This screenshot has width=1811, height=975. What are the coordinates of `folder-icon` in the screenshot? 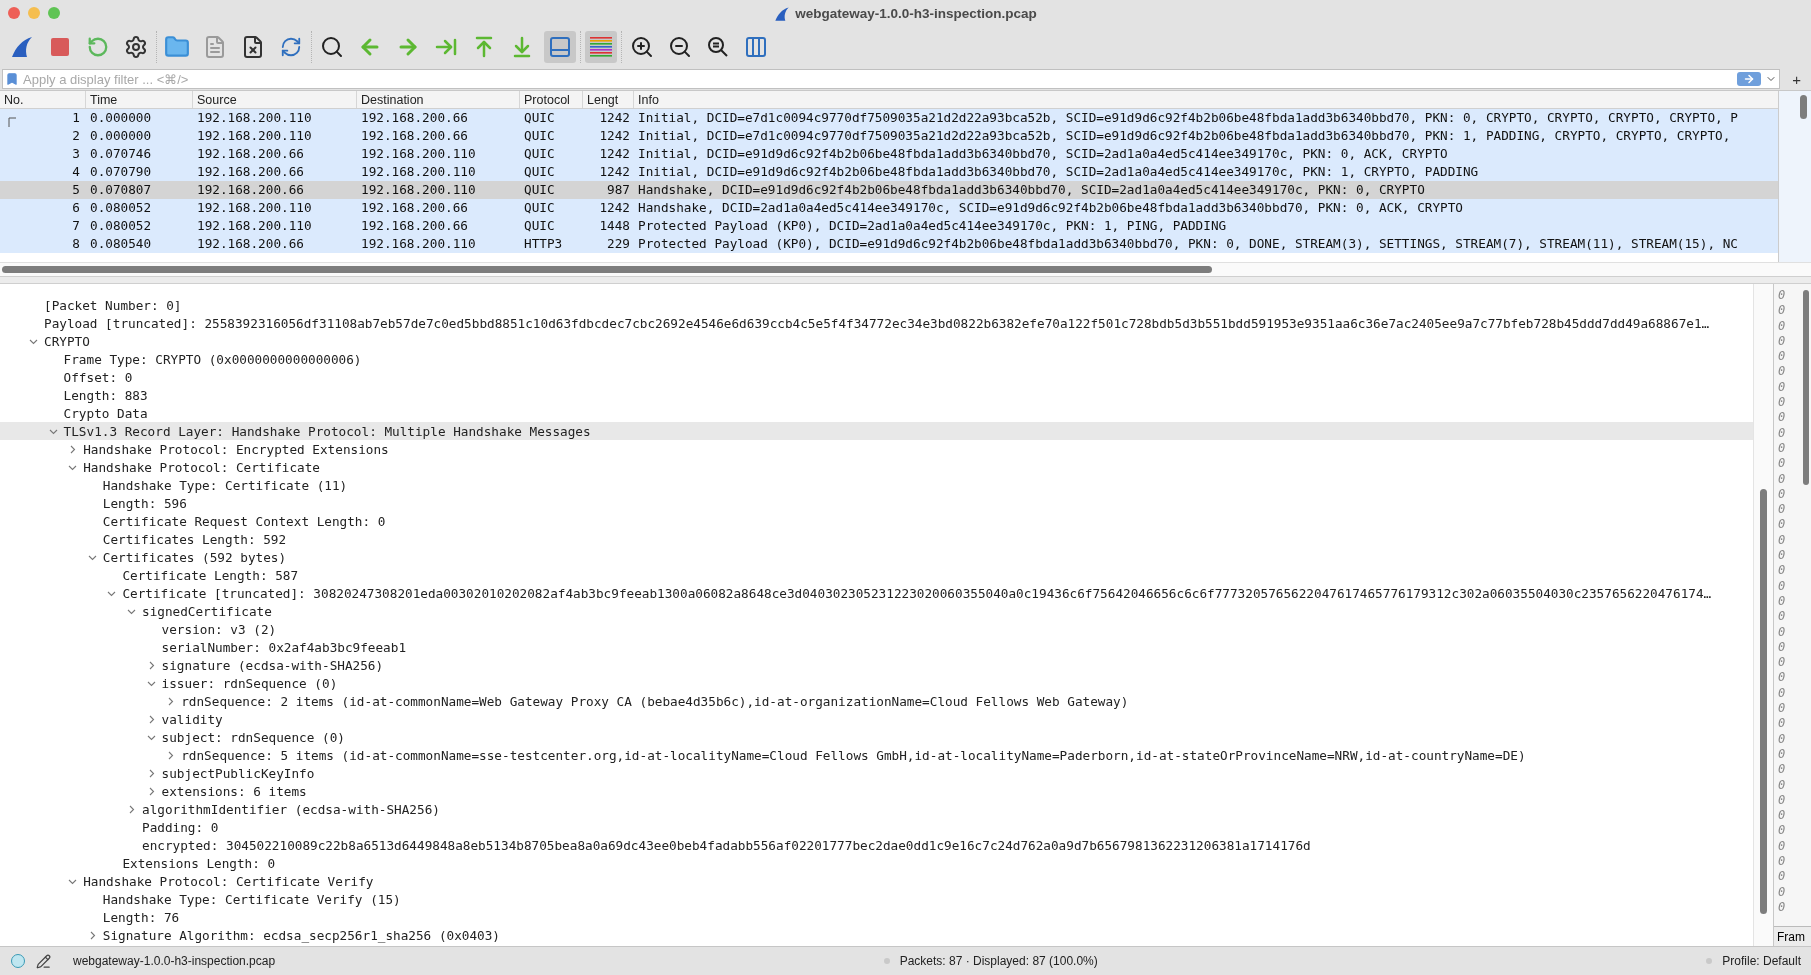 It's located at (177, 47).